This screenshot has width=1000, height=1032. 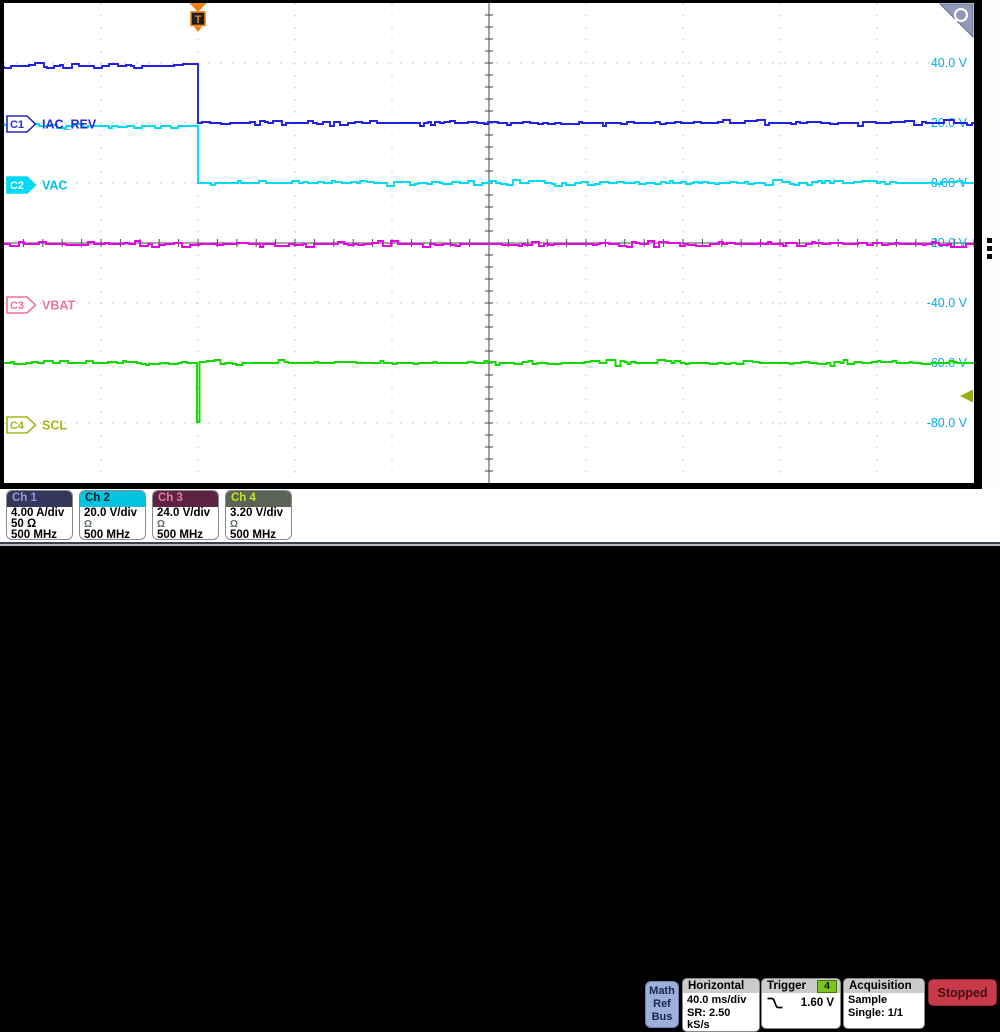 I want to click on channel-badge-row: 20.0 V/div, so click(x=112, y=513).